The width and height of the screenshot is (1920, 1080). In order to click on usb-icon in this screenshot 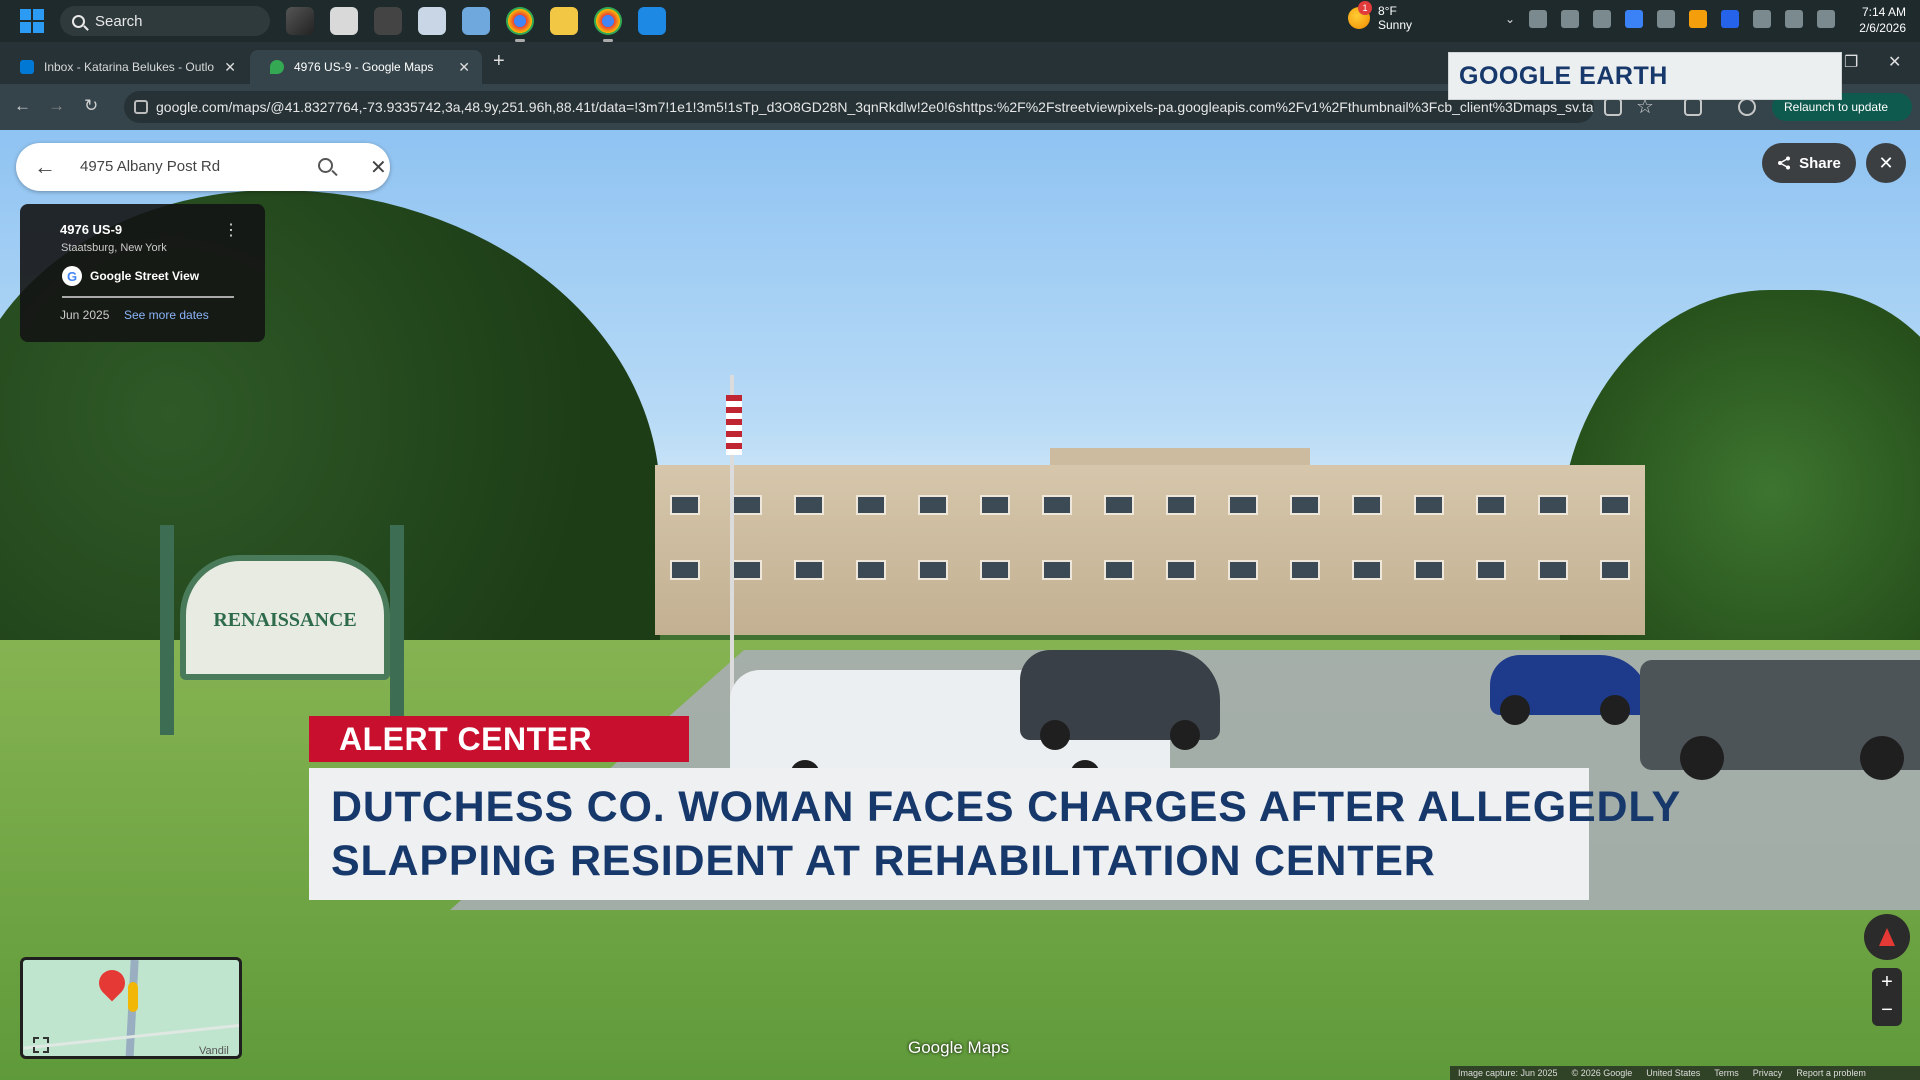, I will do `click(1666, 19)`.